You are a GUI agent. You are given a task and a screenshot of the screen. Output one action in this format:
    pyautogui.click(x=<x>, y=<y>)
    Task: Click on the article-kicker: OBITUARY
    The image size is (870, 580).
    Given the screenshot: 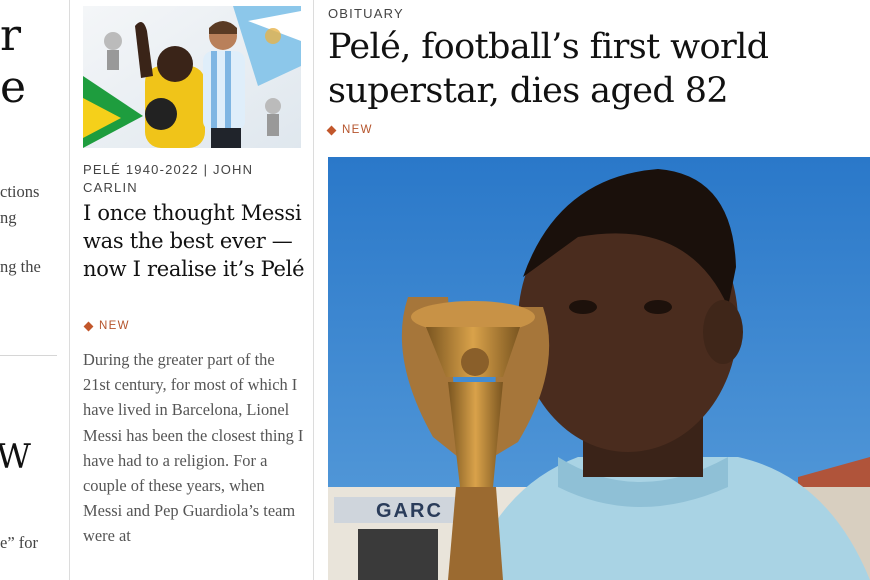 What is the action you would take?
    pyautogui.click(x=366, y=13)
    